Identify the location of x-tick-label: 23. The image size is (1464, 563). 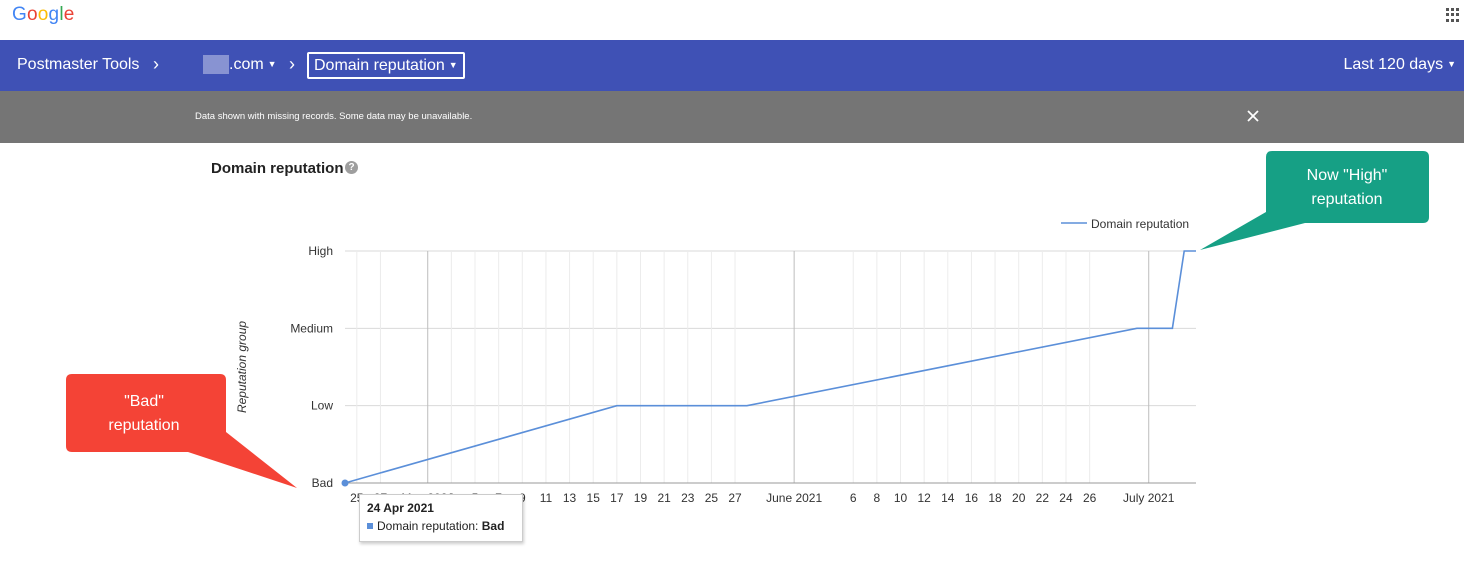
(688, 498).